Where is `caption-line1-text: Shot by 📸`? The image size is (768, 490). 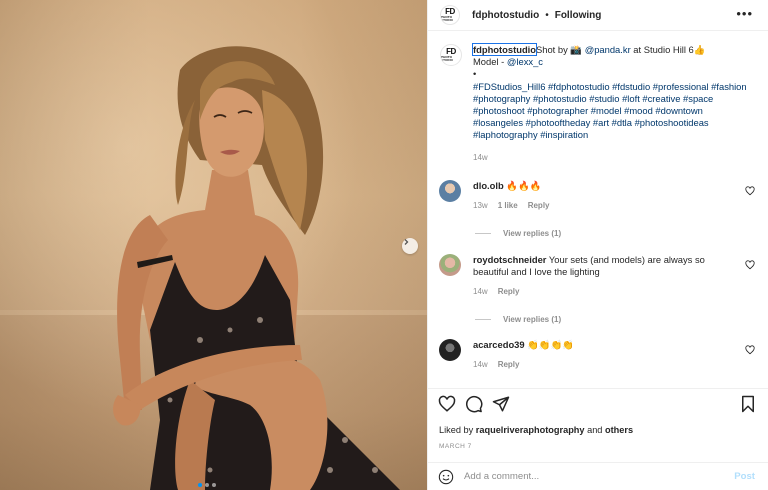 caption-line1-text: Shot by 📸 is located at coordinates (560, 49).